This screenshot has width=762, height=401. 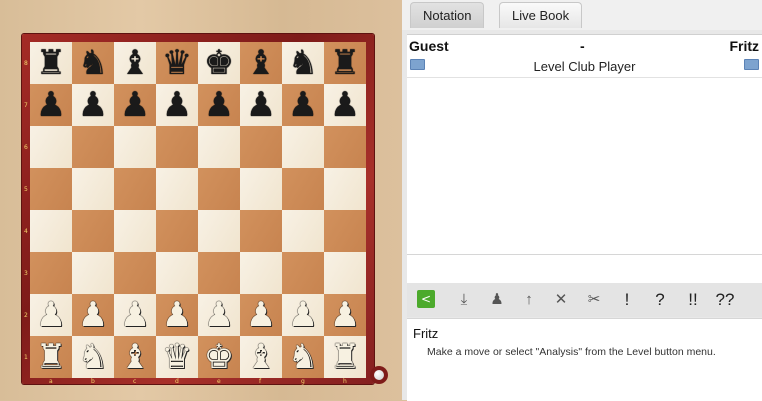 I want to click on white-queen-icon: ♛, so click(x=177, y=357).